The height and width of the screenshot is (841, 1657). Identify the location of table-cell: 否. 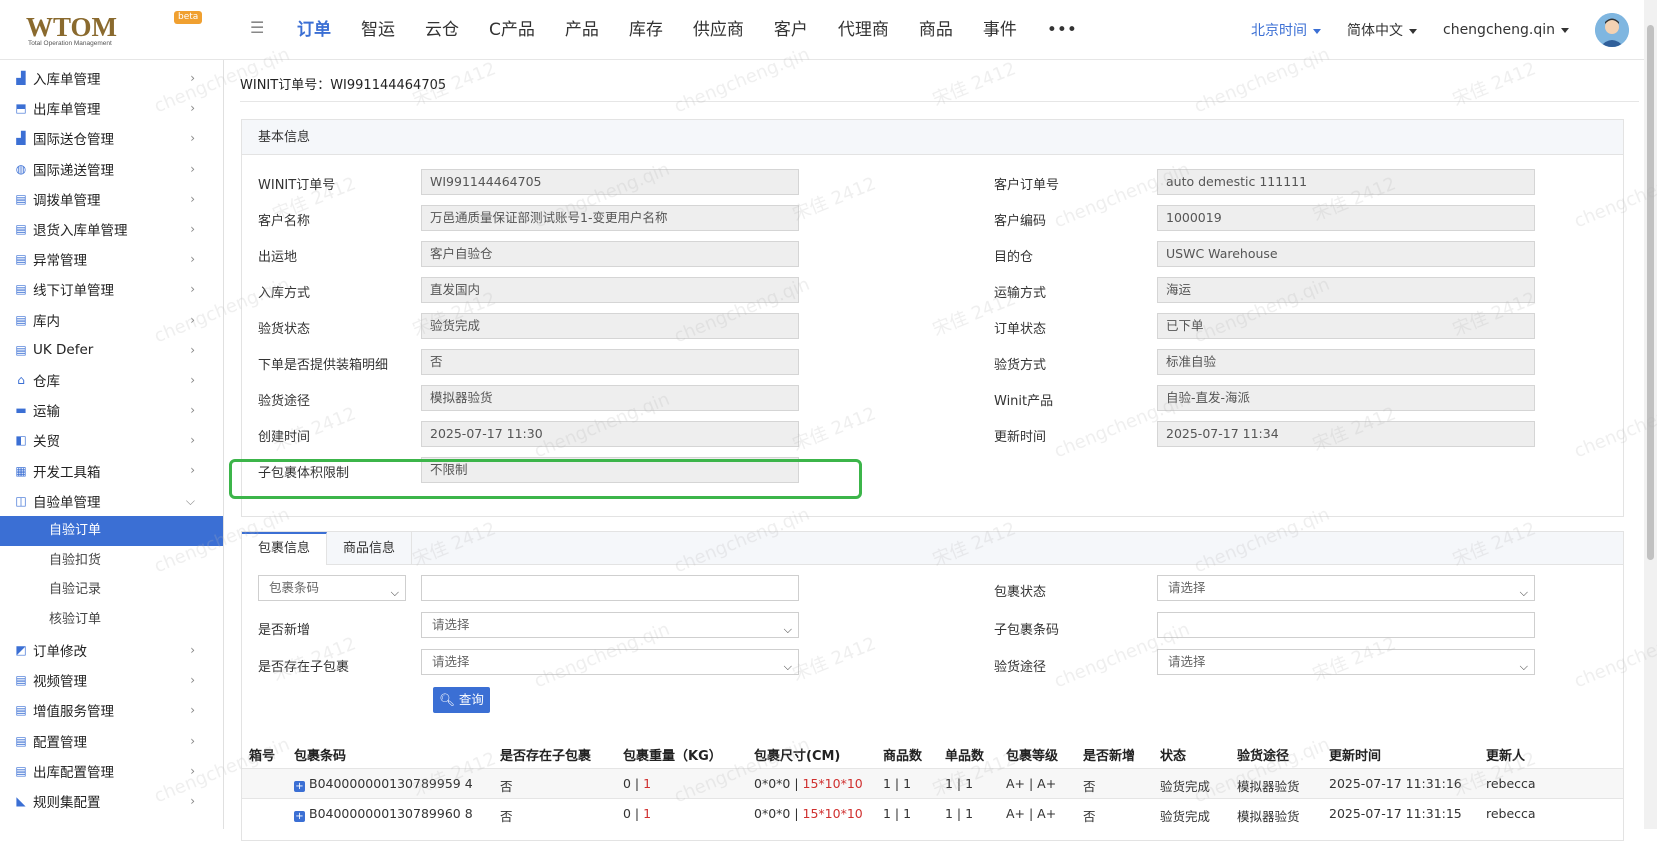
(1089, 816).